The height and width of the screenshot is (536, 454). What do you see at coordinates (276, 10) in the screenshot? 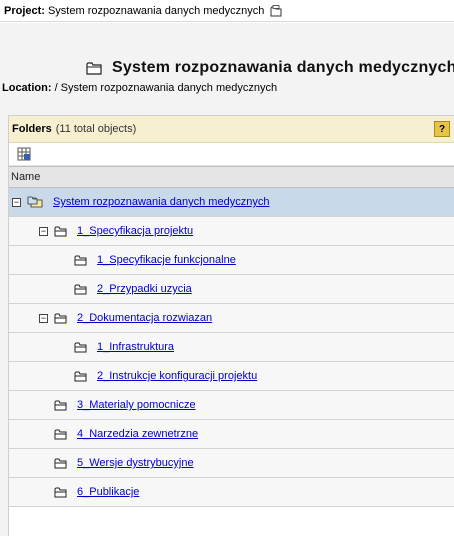
I see `project-folder-icon` at bounding box center [276, 10].